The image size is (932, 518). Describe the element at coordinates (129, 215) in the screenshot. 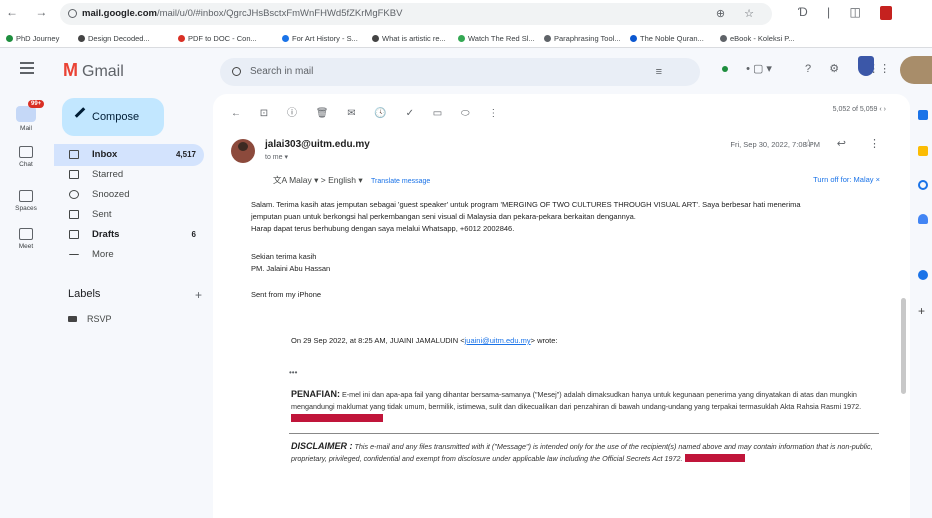

I see `sidebar-item-sent: Sent` at that location.